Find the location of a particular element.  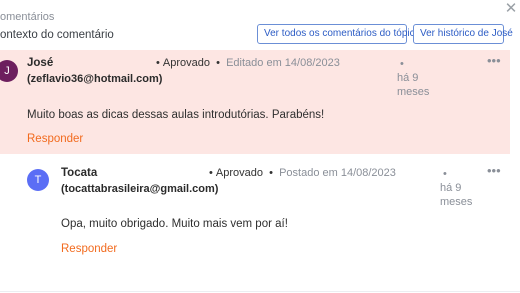

comment-author-email: (tocattabrasileira@gmail.com) is located at coordinates (140, 189).